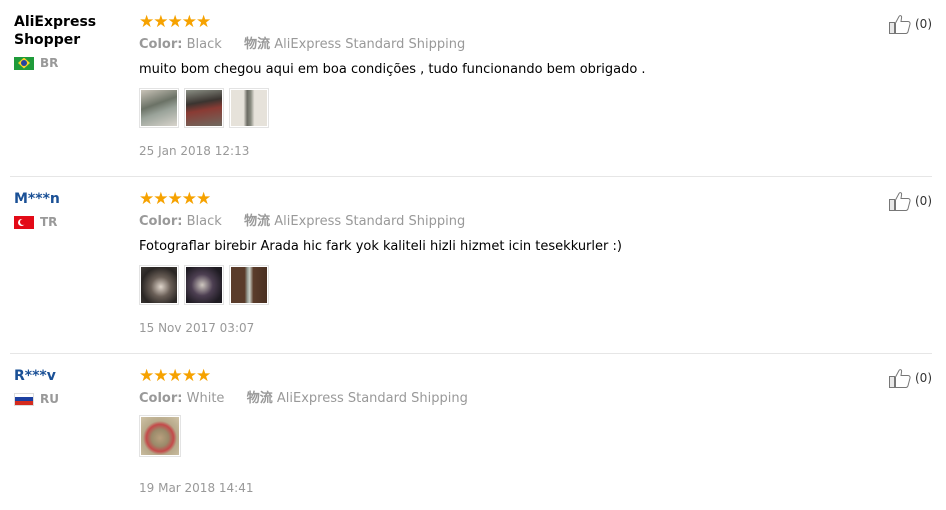 Image resolution: width=946 pixels, height=510 pixels. Describe the element at coordinates (69, 399) in the screenshot. I see `reviewer-country: RU` at that location.